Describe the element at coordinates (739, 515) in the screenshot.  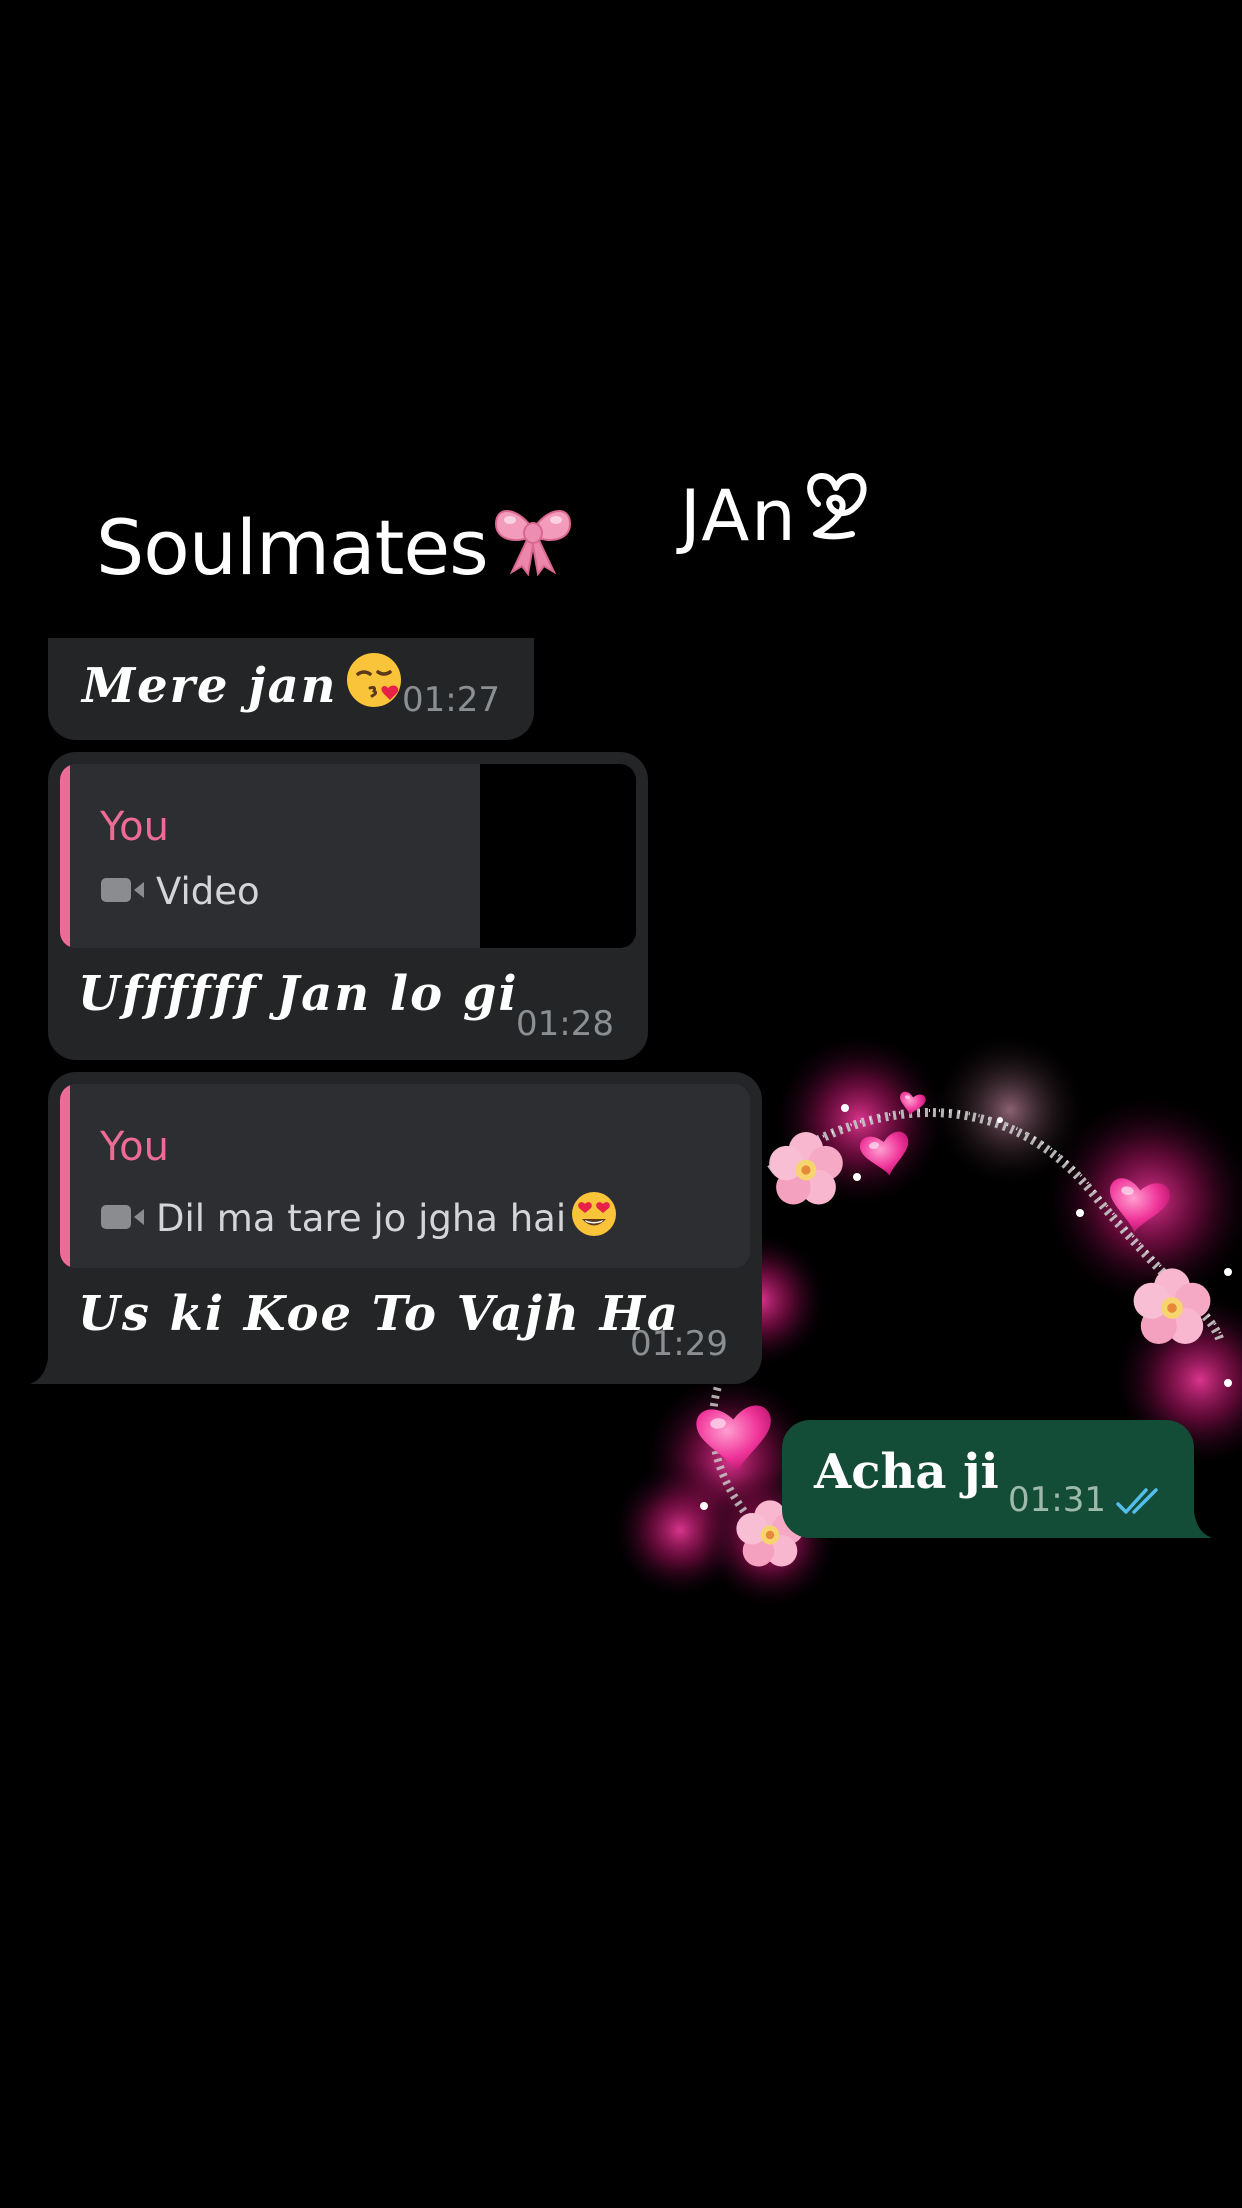
I see `right-title-text: JAn` at that location.